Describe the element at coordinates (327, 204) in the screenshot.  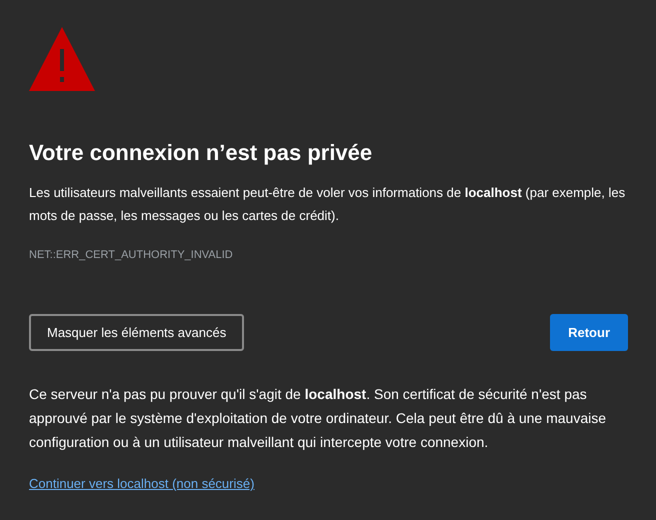
I see `summary-text: Les utilisateurs malveillants essaient peut-être de voler vos informations de localhost (par exemple, les mots de passe, les messages ou les cartes de crédit).` at that location.